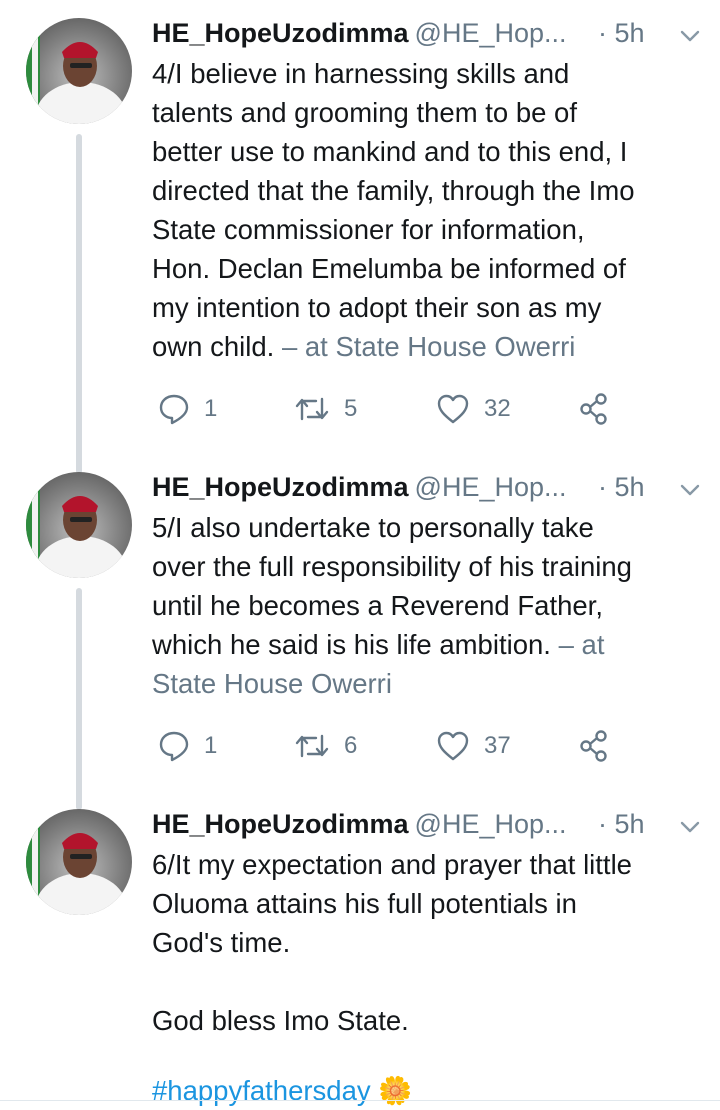  Describe the element at coordinates (351, 408) in the screenshot. I see `retweet-count: 5` at that location.